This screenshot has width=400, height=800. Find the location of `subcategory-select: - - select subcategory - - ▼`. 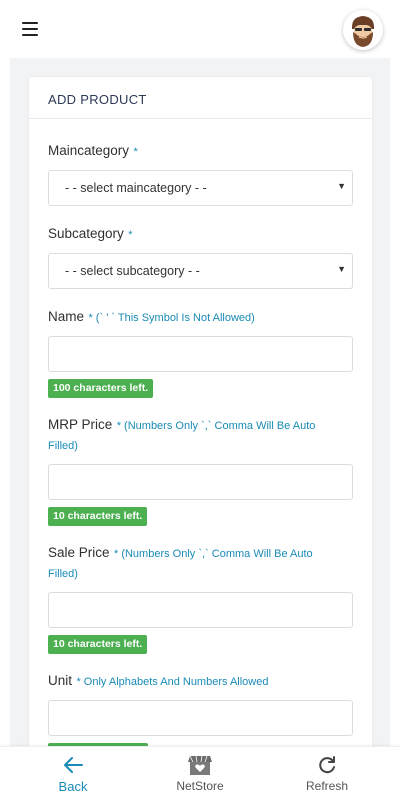

subcategory-select: - - select subcategory - - ▼ is located at coordinates (200, 271).